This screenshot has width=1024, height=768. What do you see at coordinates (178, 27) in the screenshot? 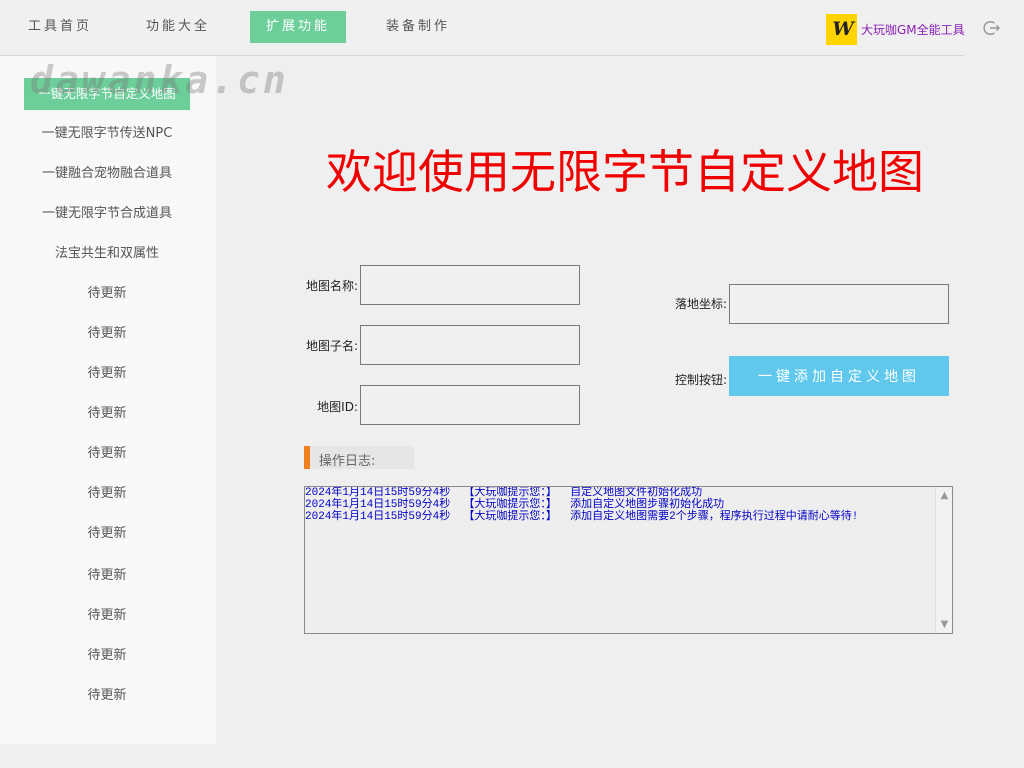
I see `tab-all-functions: 功能大全` at bounding box center [178, 27].